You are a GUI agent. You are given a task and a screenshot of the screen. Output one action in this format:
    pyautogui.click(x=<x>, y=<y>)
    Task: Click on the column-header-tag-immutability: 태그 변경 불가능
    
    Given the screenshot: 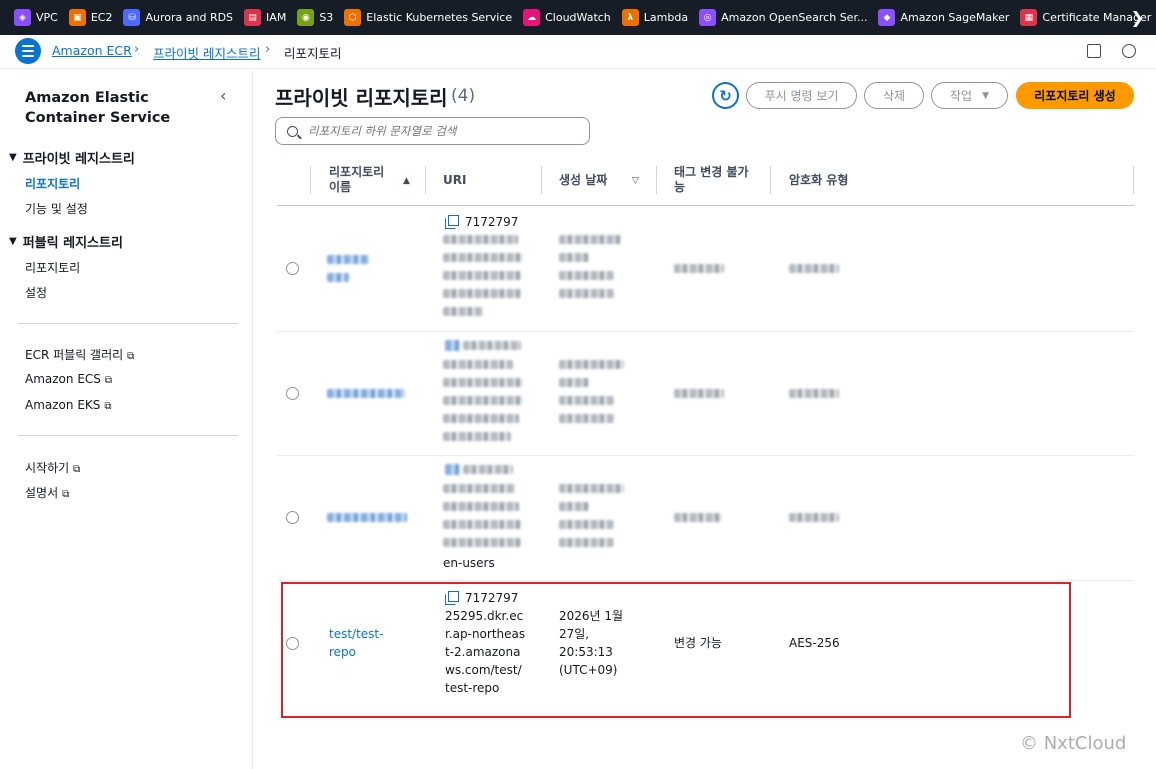 What is the action you would take?
    pyautogui.click(x=714, y=180)
    